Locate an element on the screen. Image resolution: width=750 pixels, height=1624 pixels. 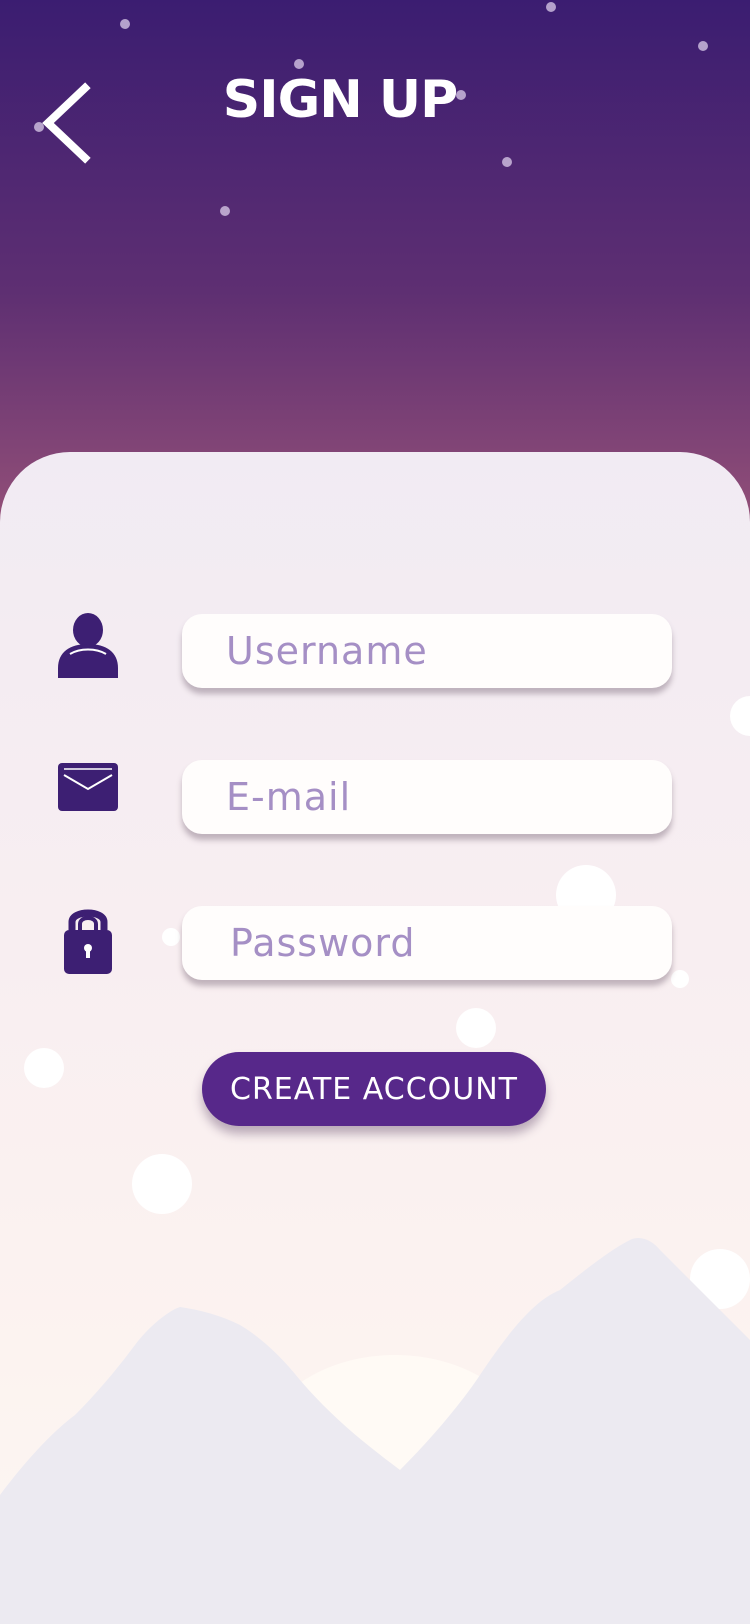
page-title: SIGN UP is located at coordinates (340, 100).